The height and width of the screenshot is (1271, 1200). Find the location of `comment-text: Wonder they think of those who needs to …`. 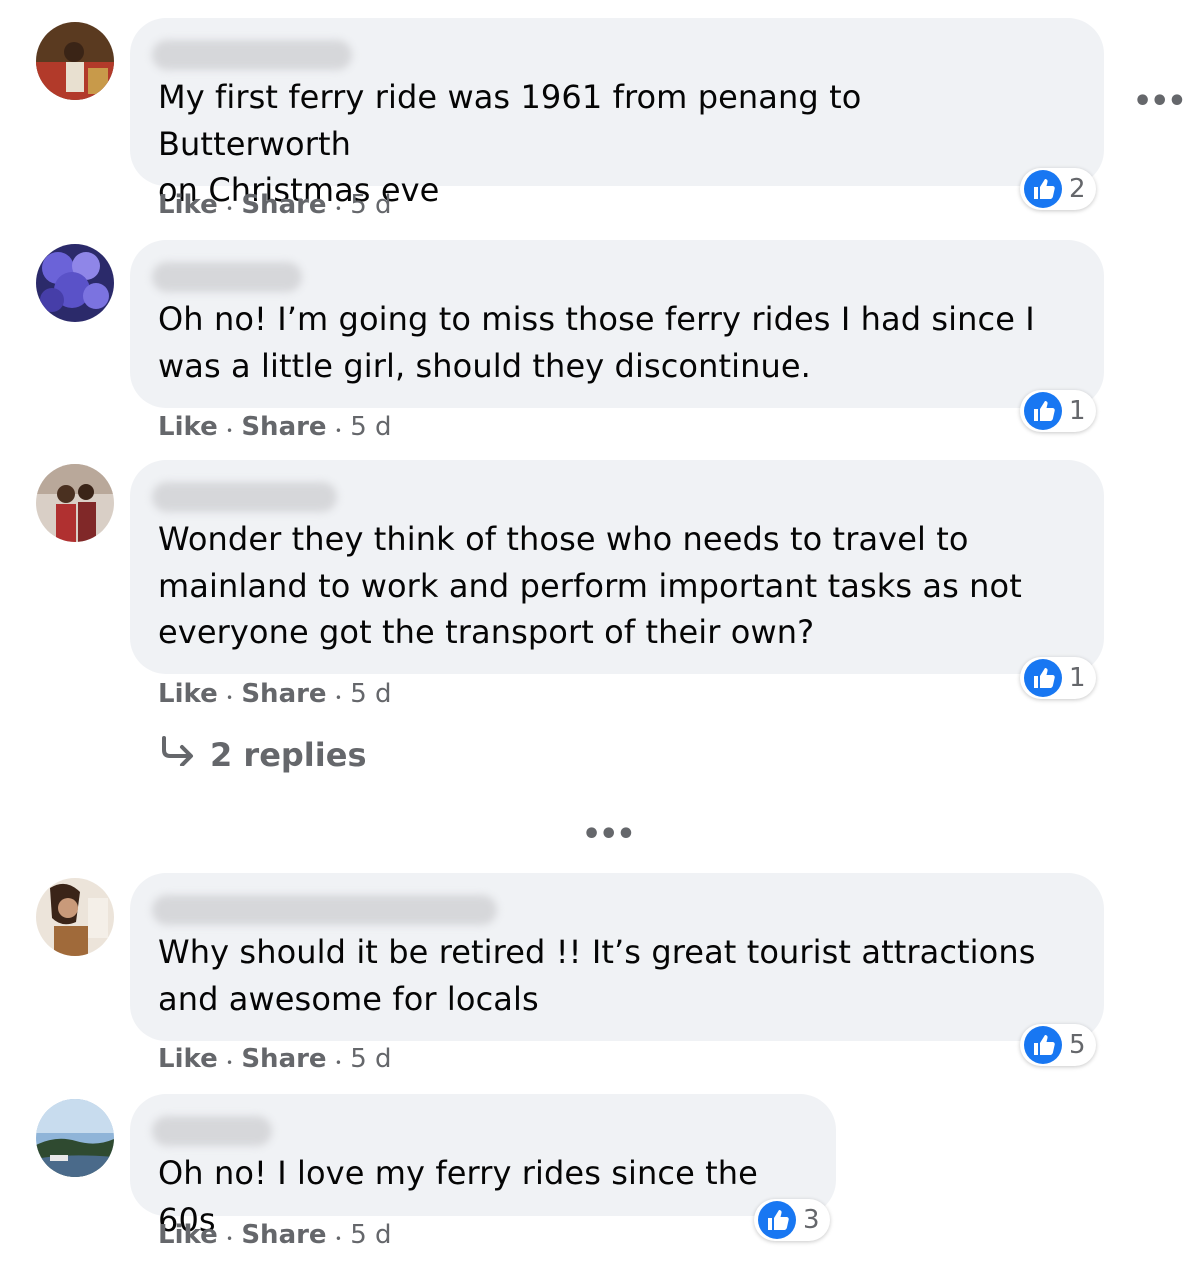

comment-text: Wonder they think of those who needs to … is located at coordinates (590, 585).